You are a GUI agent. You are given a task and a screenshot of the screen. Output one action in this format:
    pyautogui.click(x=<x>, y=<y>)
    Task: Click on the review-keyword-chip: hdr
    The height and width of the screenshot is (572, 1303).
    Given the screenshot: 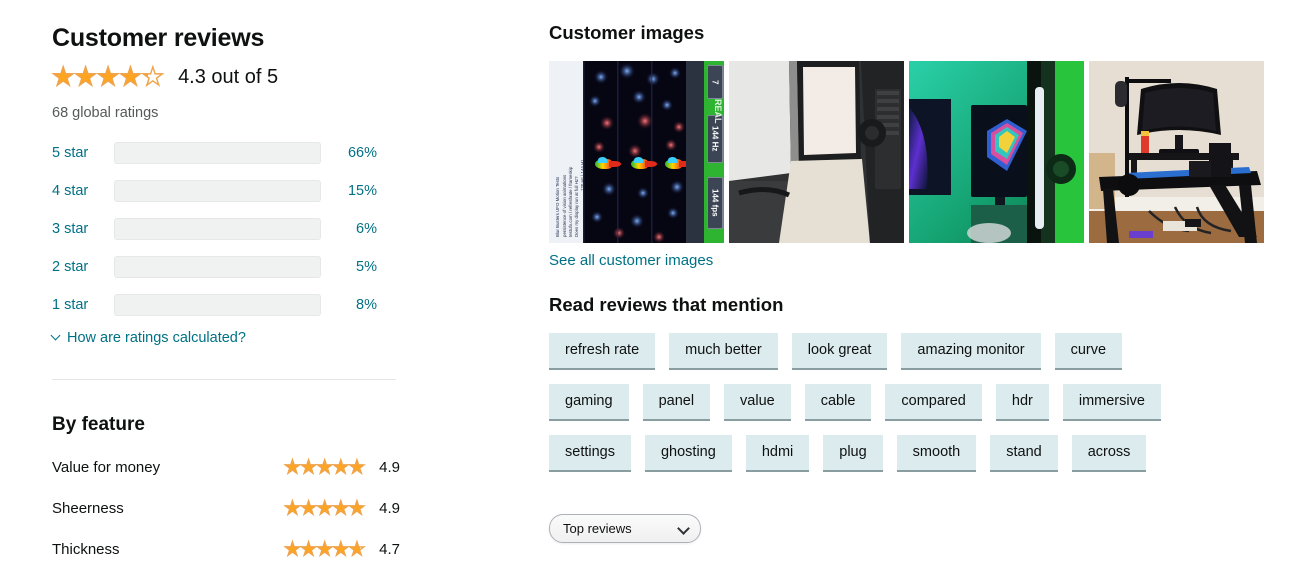 What is the action you would take?
    pyautogui.click(x=1022, y=402)
    